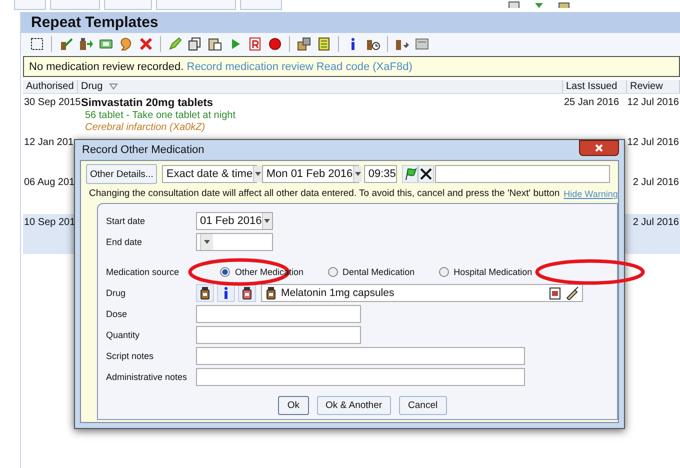 The width and height of the screenshot is (680, 468). I want to click on close-icon, so click(599, 148).